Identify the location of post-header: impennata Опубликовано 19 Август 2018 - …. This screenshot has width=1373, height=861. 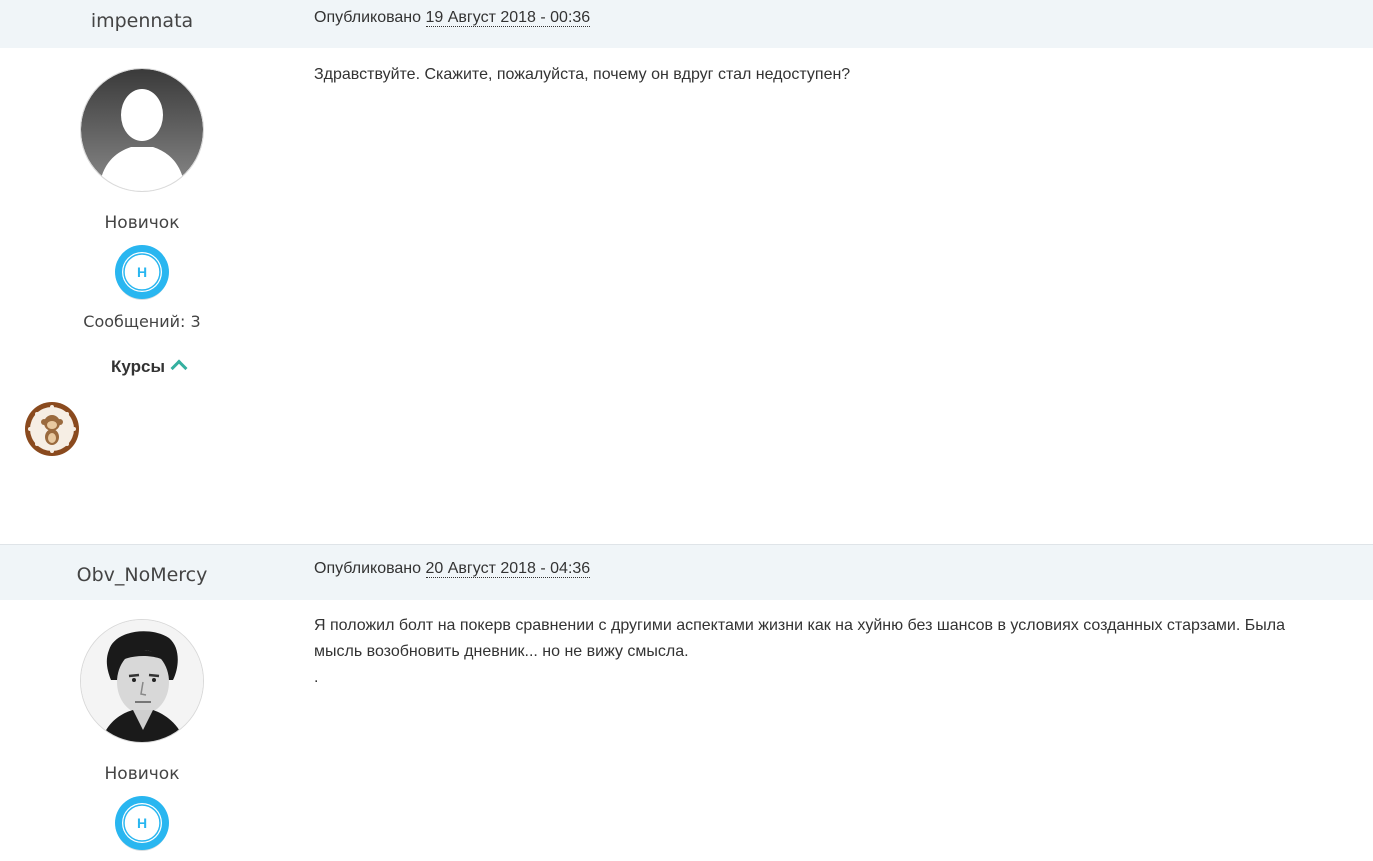
(686, 24).